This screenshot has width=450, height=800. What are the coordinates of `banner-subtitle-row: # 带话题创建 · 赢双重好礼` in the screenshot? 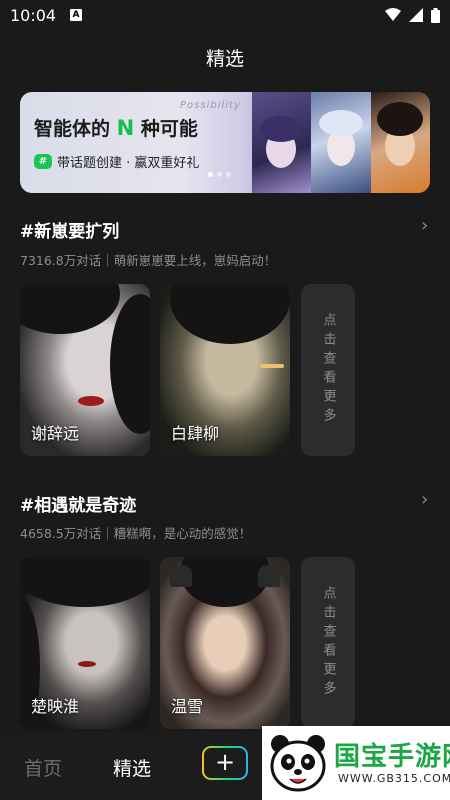 It's located at (116, 161).